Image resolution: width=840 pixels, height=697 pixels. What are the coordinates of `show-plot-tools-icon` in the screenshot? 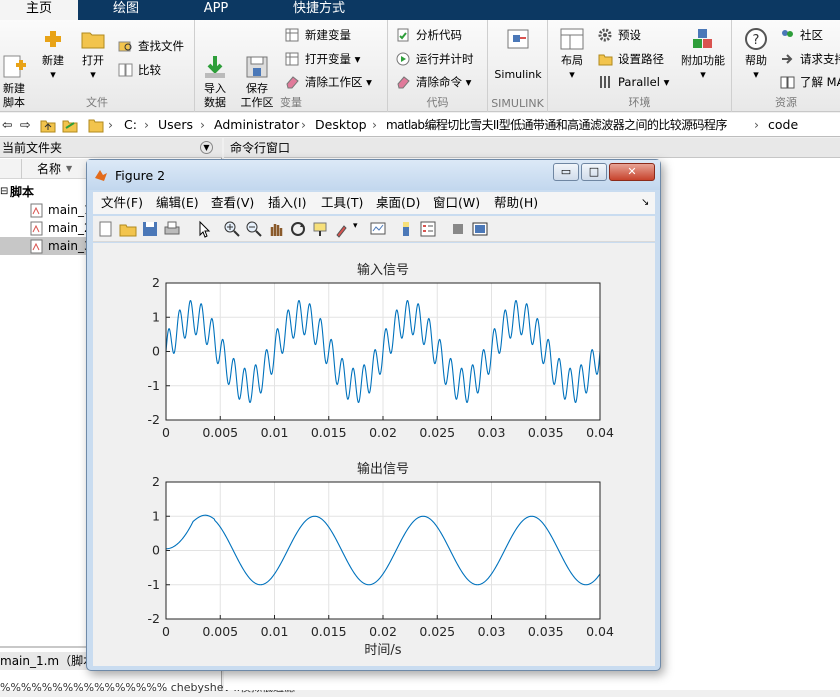 It's located at (480, 229).